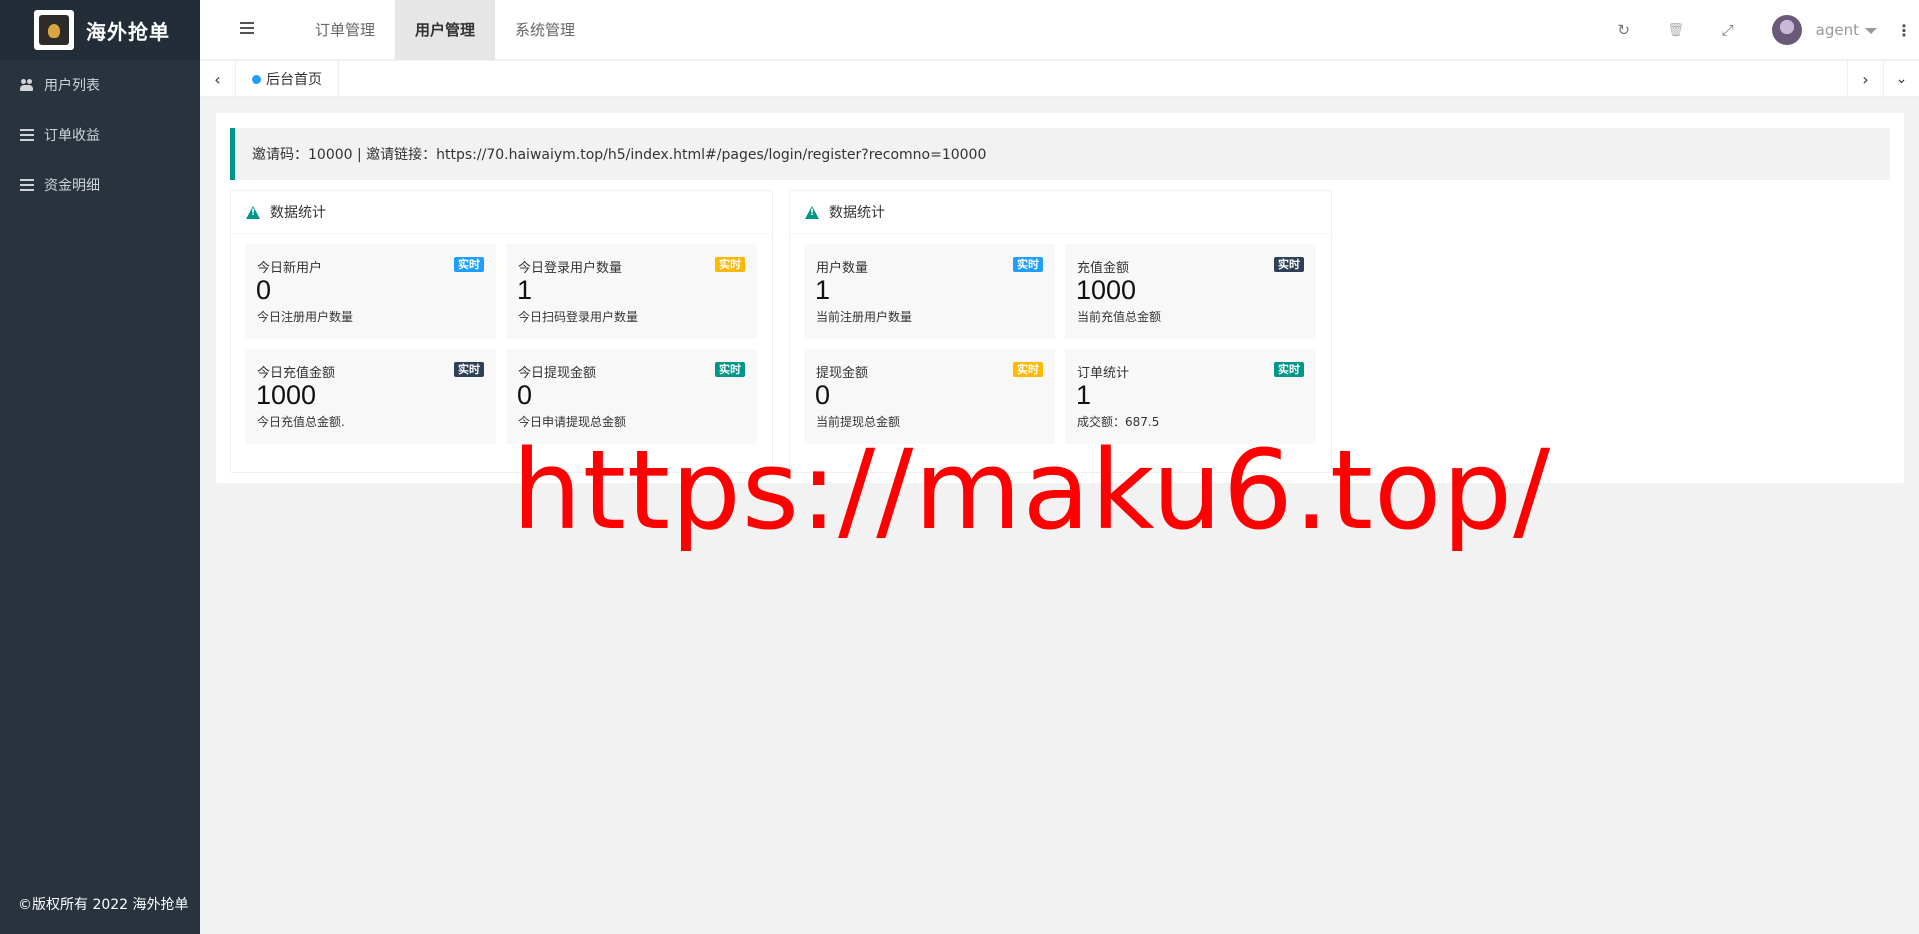 This screenshot has width=1919, height=934. I want to click on stat-label: 今日充值金额, so click(296, 373).